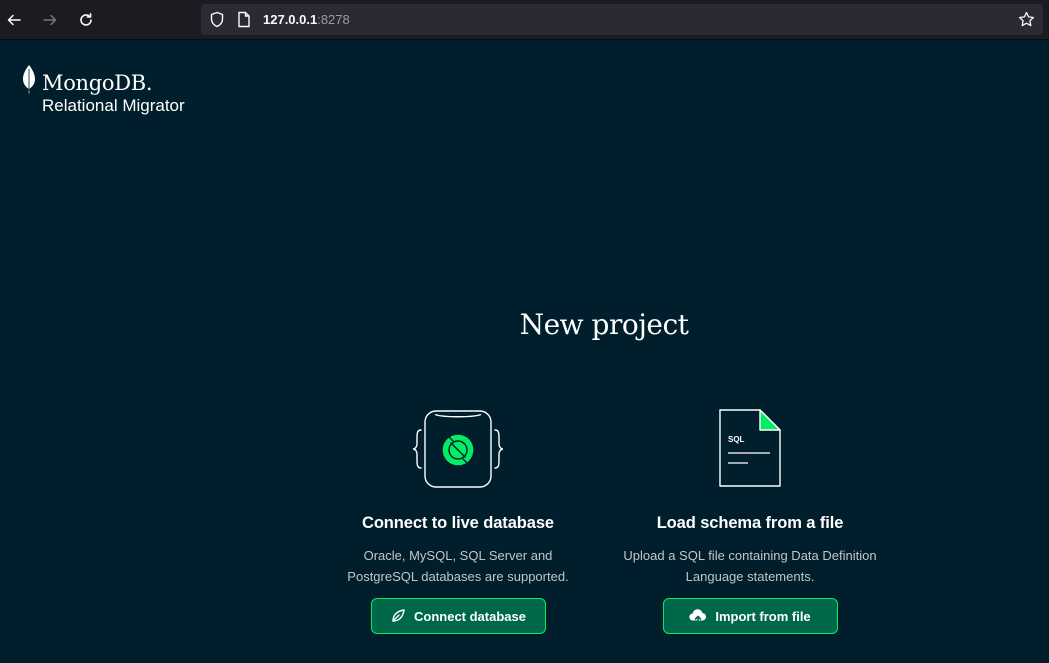  I want to click on connect-database-button: Connect database, so click(458, 616).